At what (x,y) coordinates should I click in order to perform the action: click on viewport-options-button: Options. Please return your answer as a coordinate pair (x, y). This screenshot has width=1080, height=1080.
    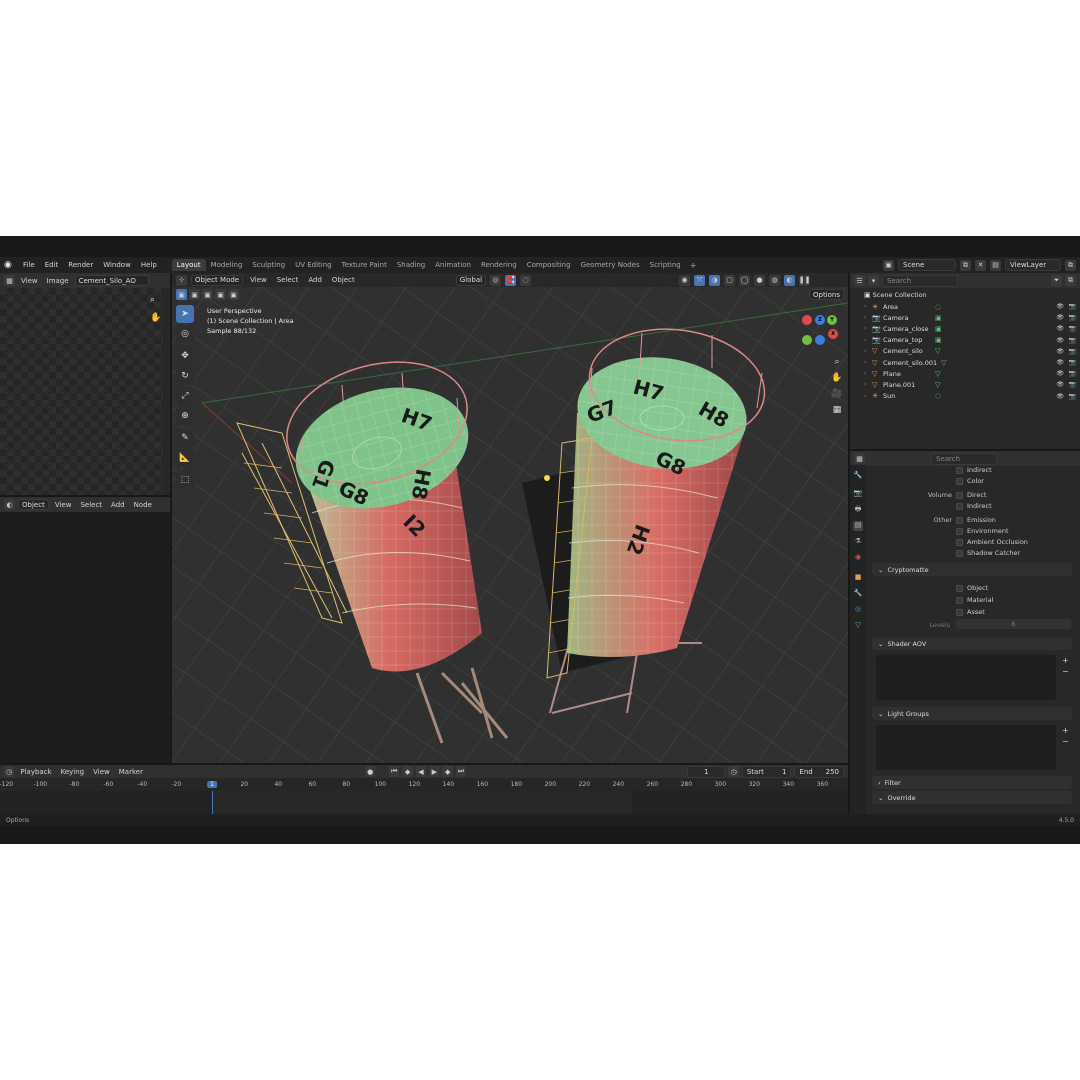
    Looking at the image, I should click on (826, 294).